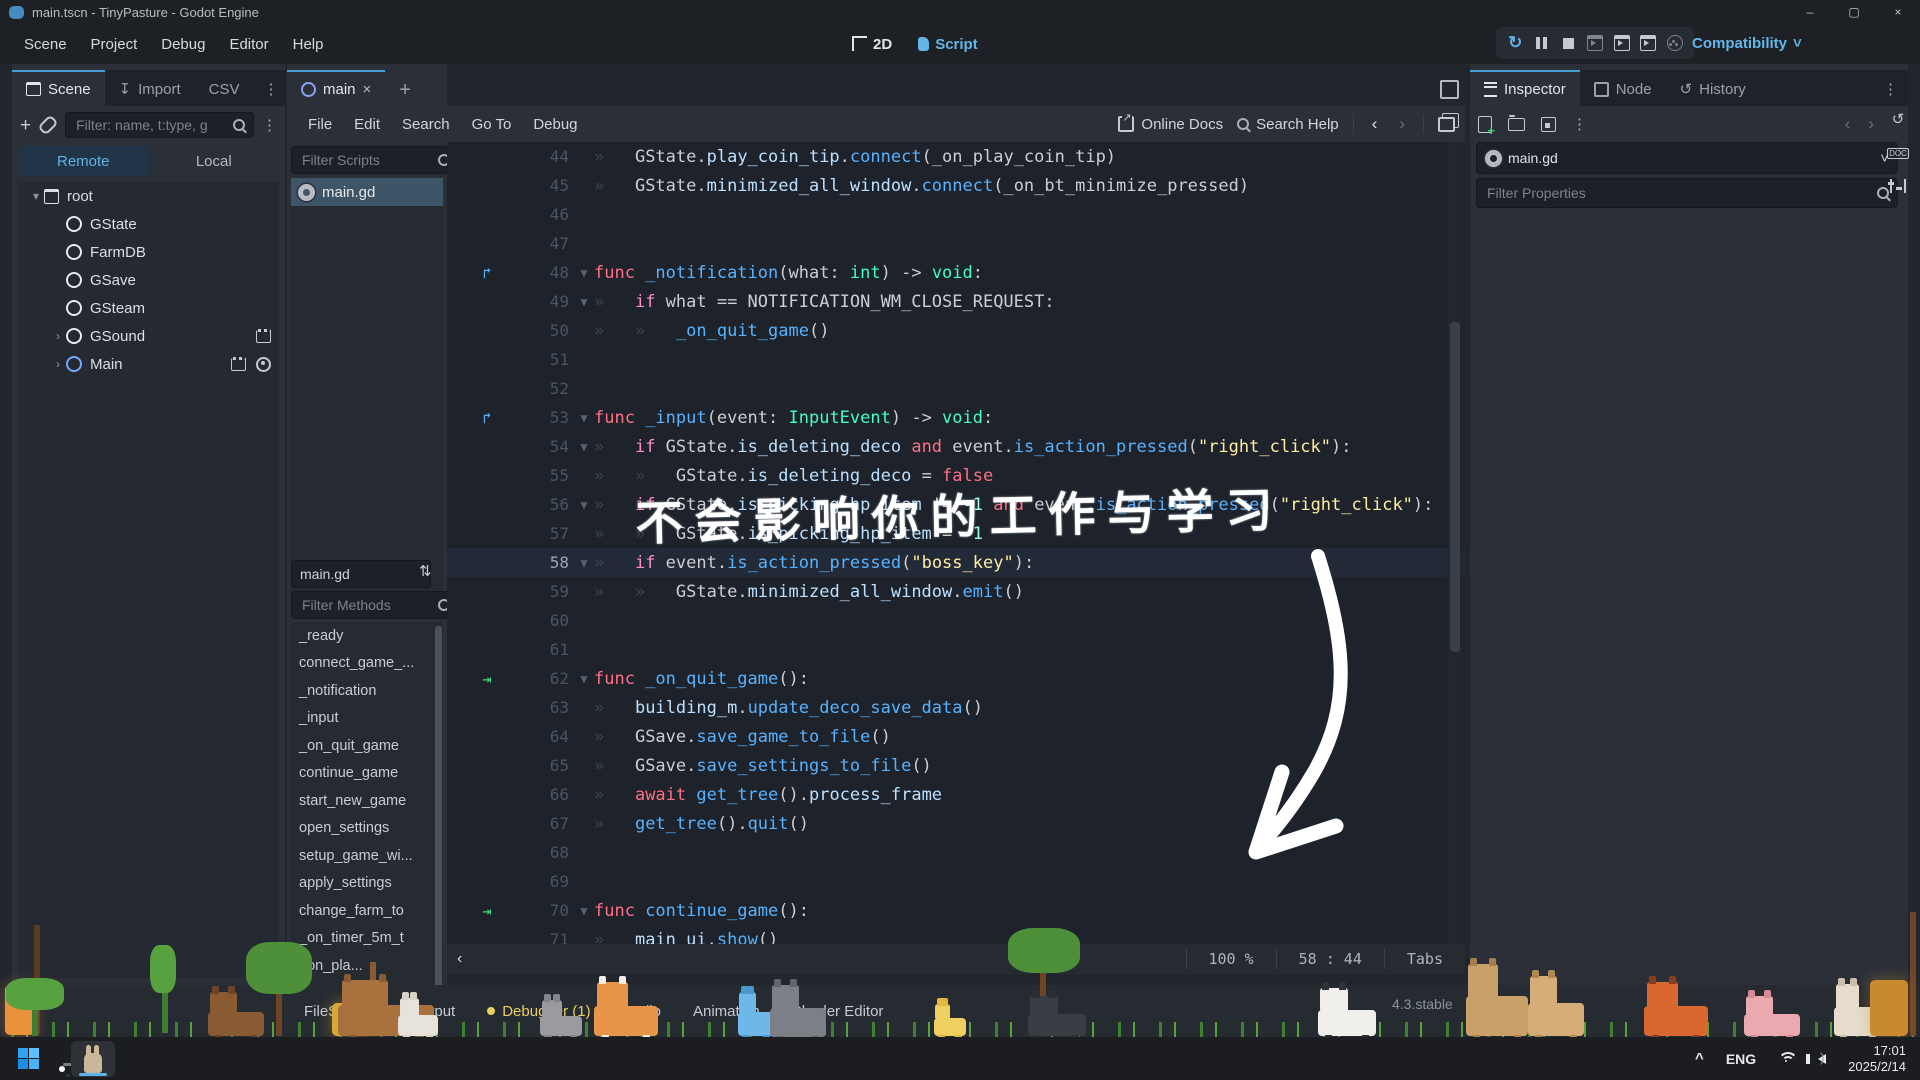 This screenshot has width=1920, height=1080. What do you see at coordinates (1699, 1058) in the screenshot?
I see `tray-expand-button: ^` at bounding box center [1699, 1058].